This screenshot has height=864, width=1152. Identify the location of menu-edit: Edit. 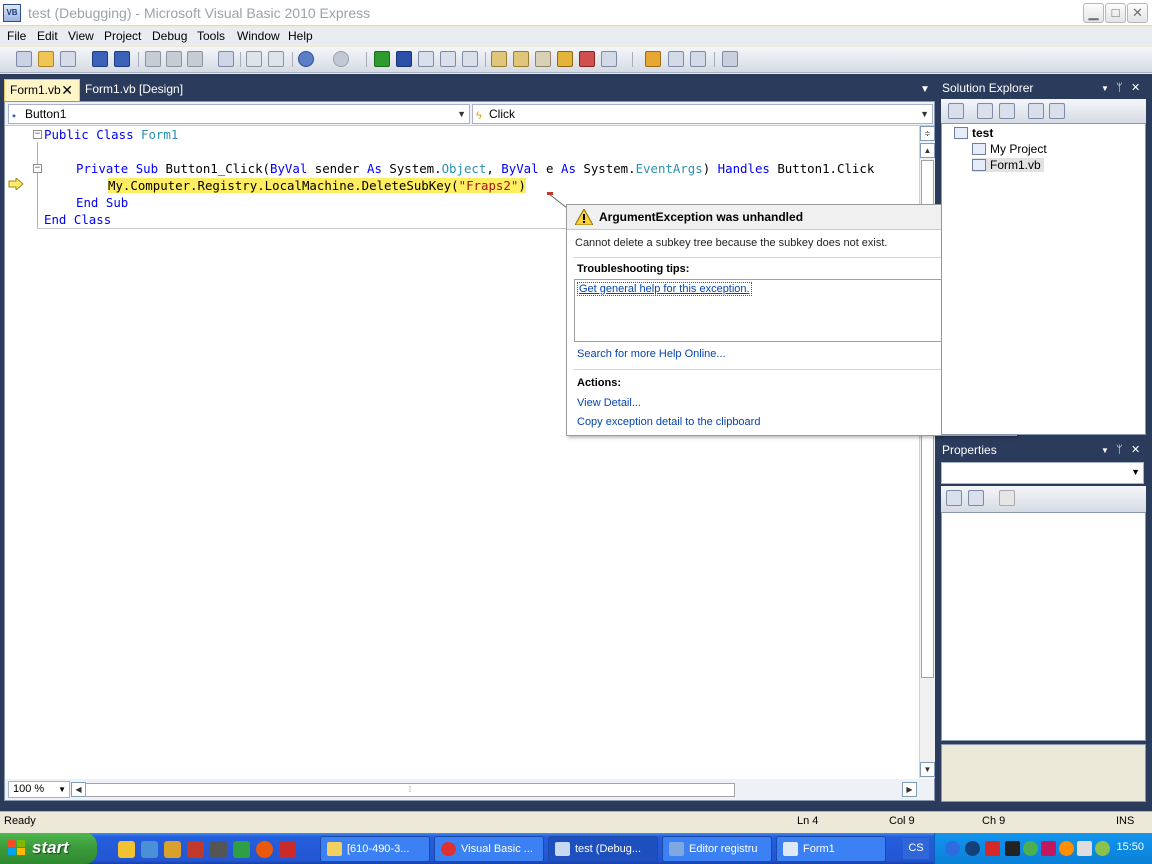
(47, 36).